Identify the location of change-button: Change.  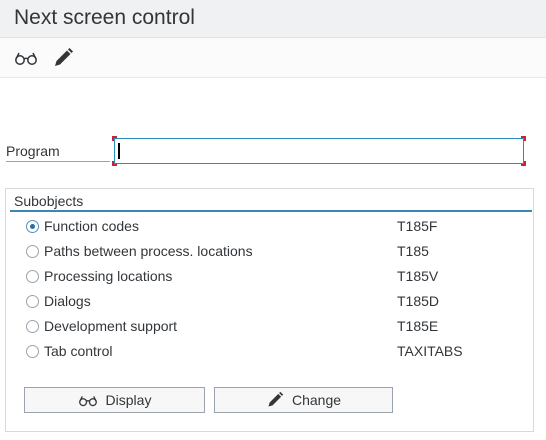
(303, 400).